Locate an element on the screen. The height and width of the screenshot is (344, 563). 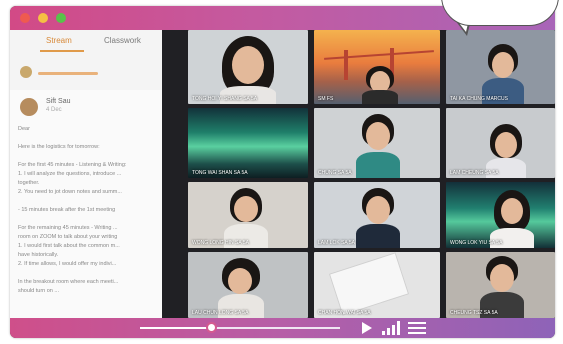
media-controls is located at coordinates (282, 328).